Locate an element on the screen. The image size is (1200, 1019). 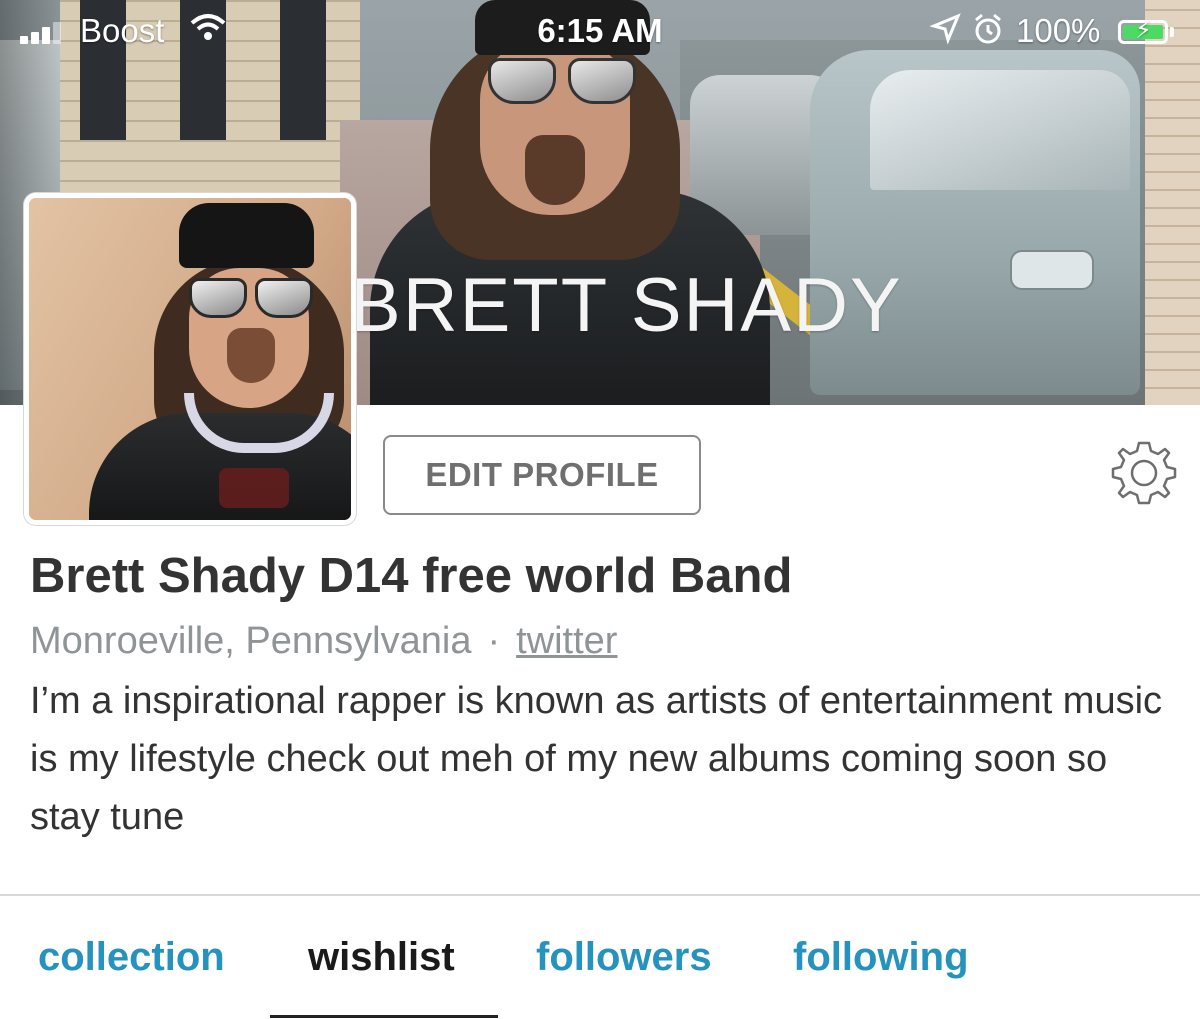
battery-percentage: 100% is located at coordinates (1058, 30).